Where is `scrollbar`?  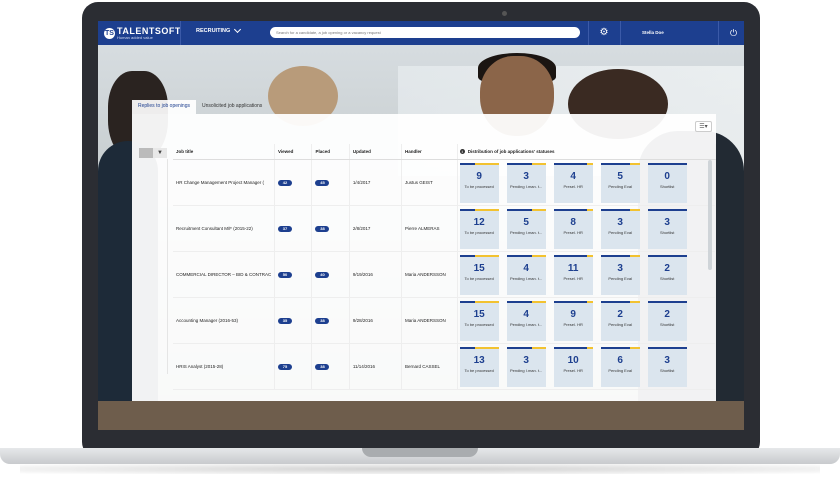
scrollbar is located at coordinates (710, 215).